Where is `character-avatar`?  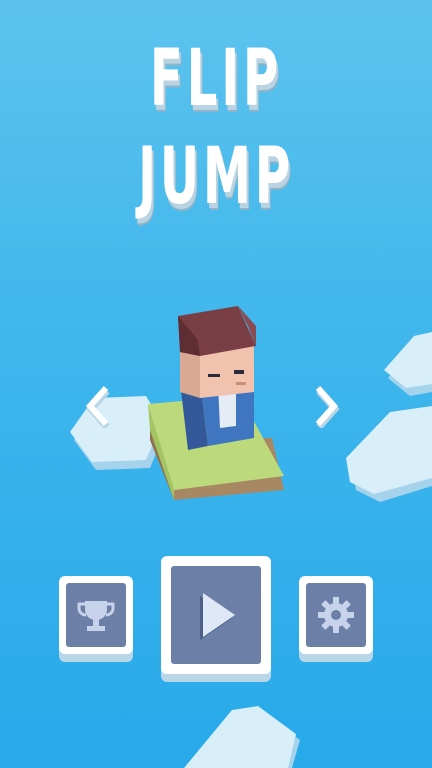
character-avatar is located at coordinates (217, 378).